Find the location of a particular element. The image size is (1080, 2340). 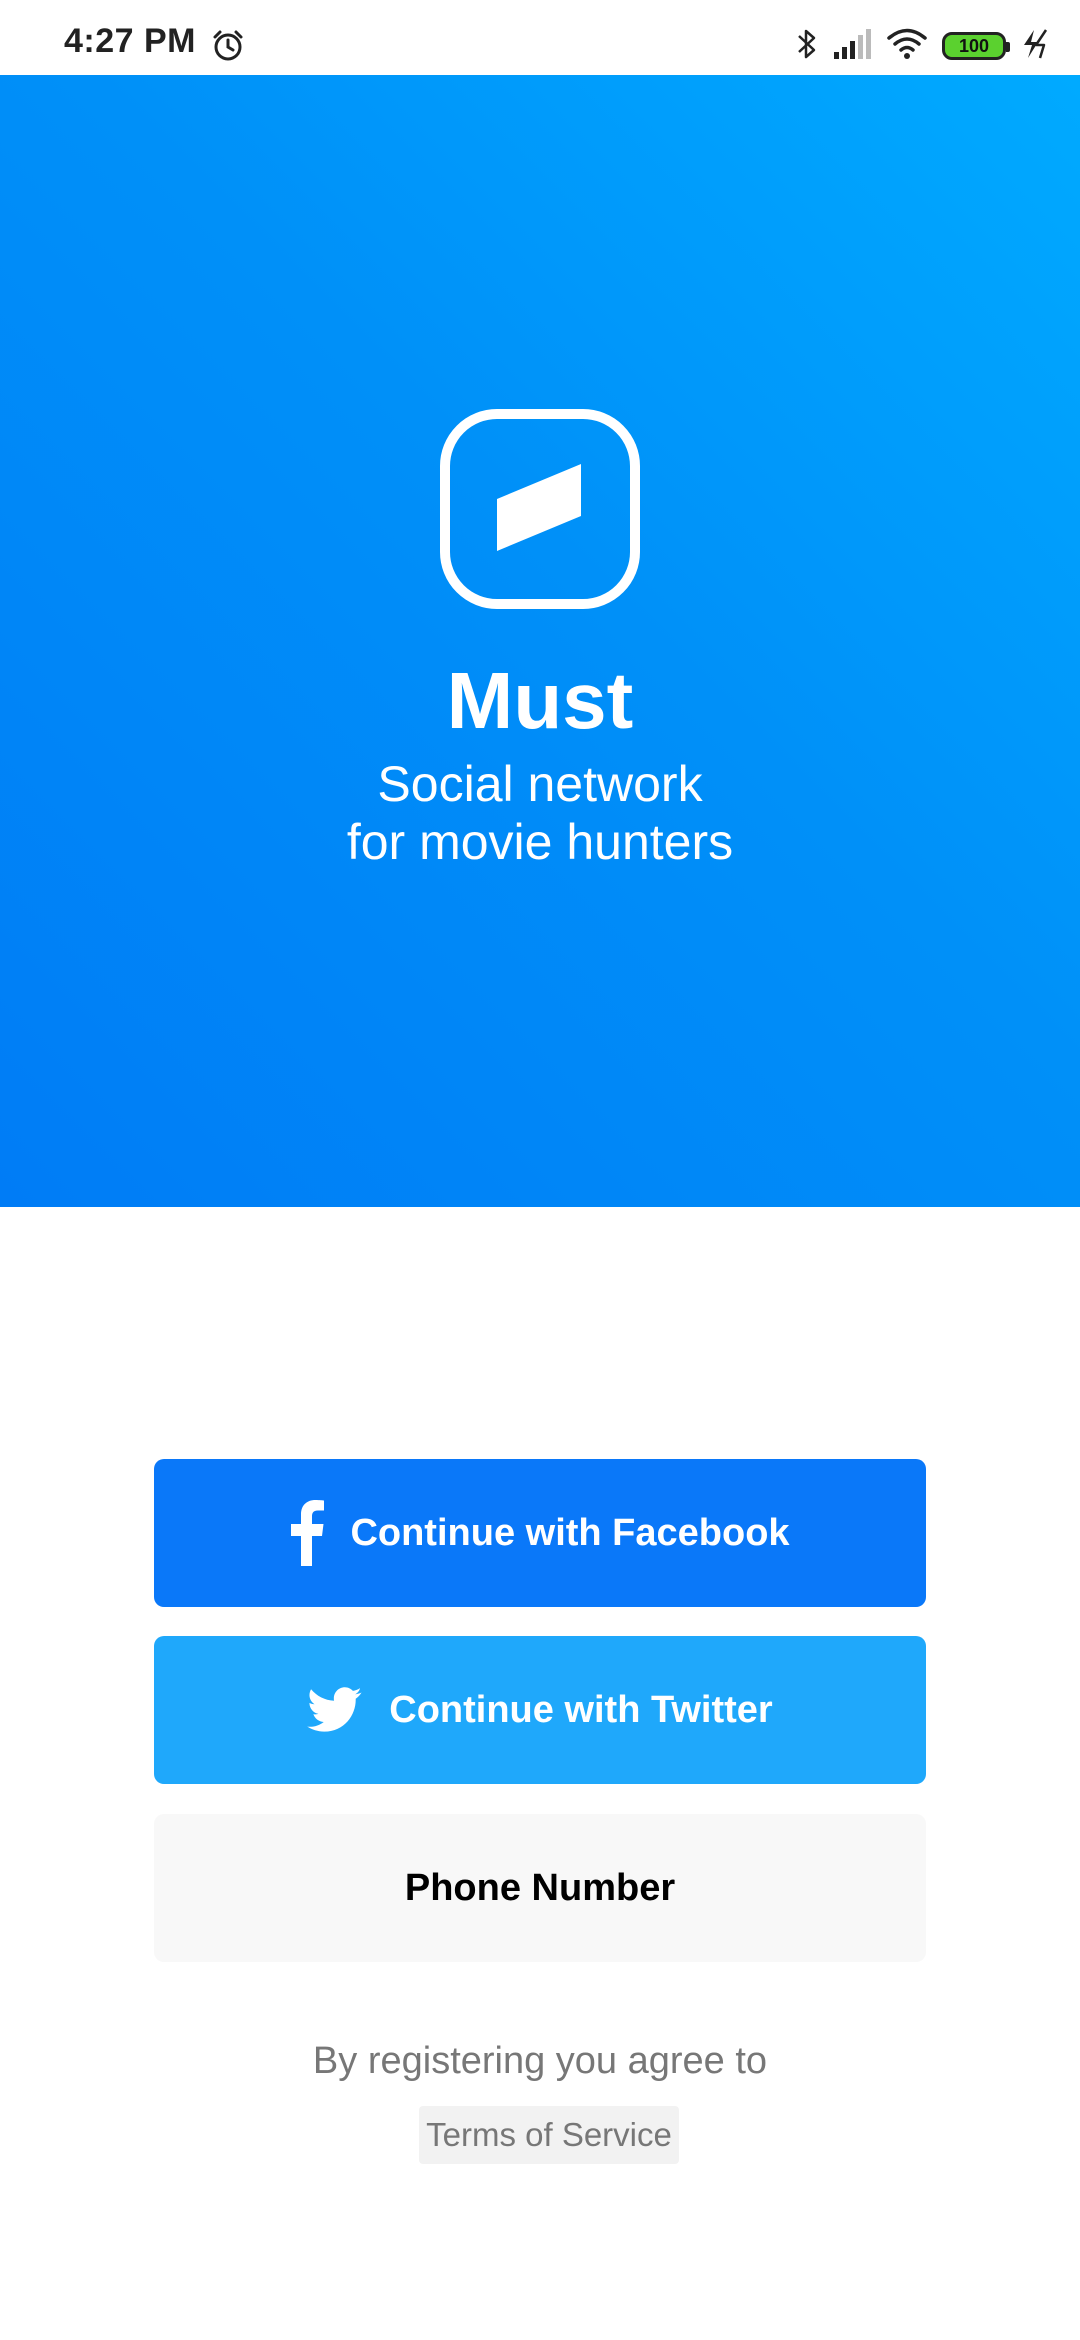

facebook-button-label: Continue with Facebook is located at coordinates (570, 1532).